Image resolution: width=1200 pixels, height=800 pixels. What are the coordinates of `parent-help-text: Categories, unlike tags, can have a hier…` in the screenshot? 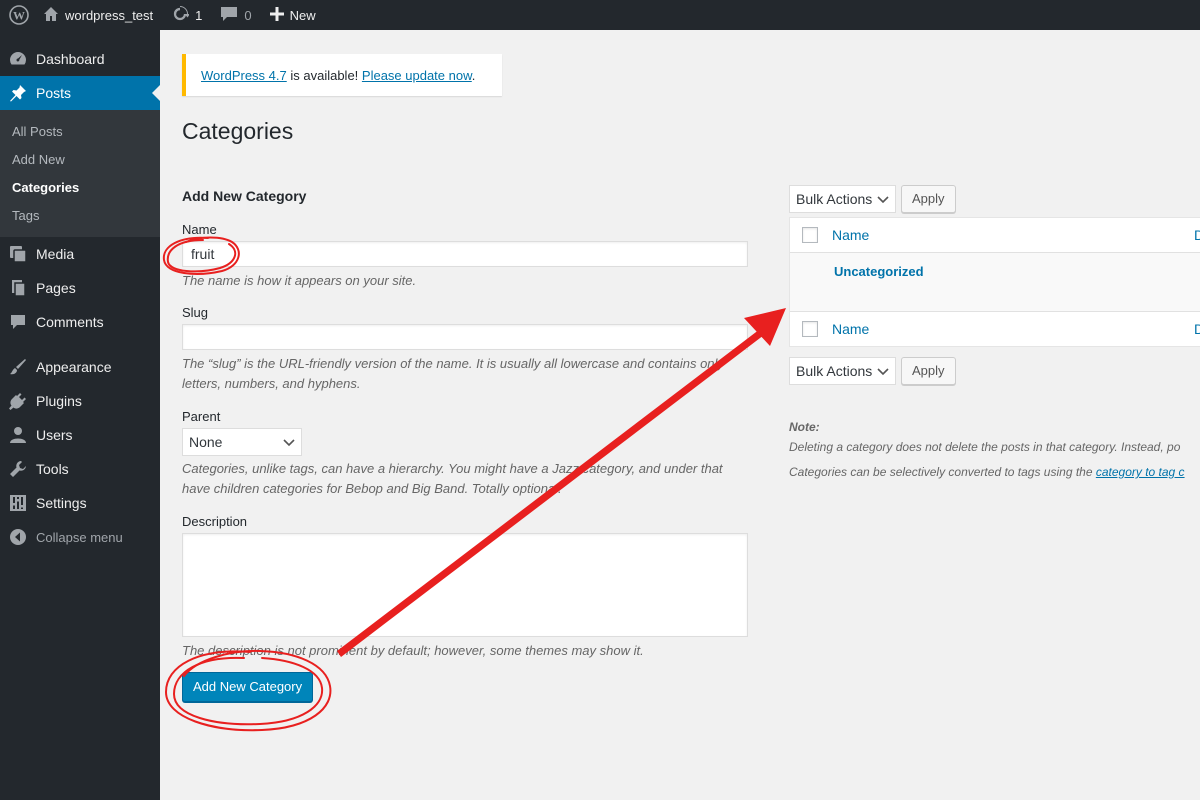 It's located at (452, 478).